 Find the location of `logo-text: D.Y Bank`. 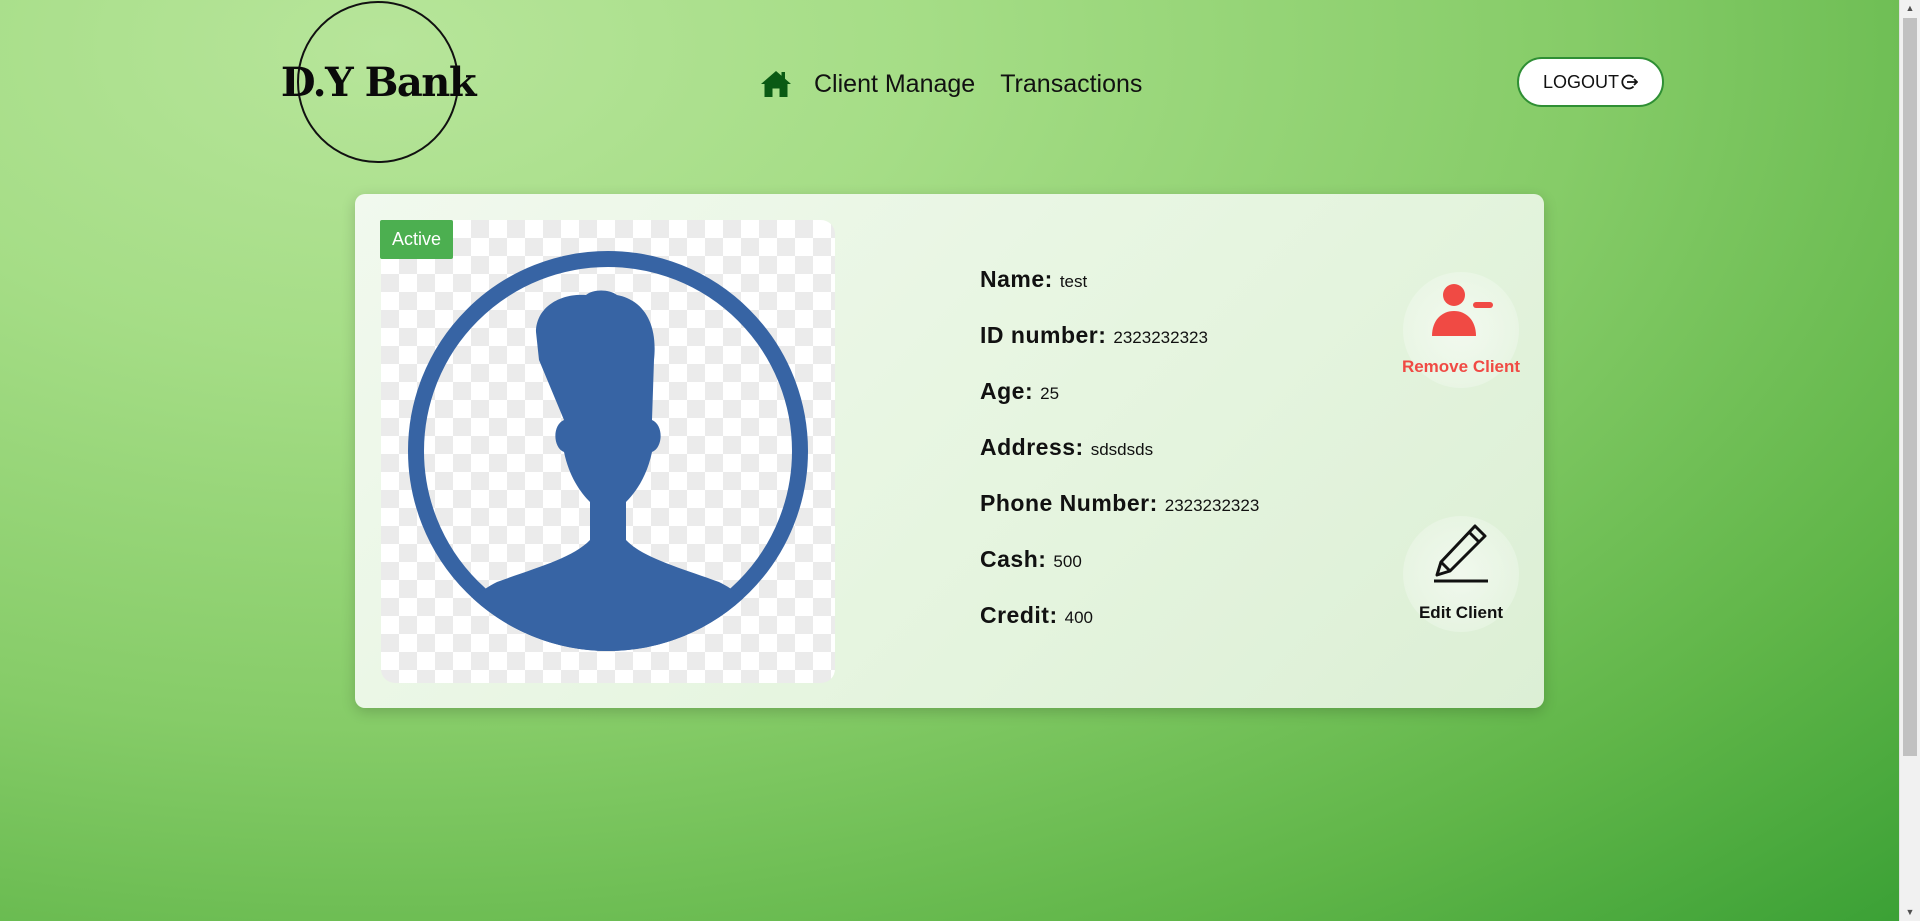

logo-text: D.Y Bank is located at coordinates (378, 82).